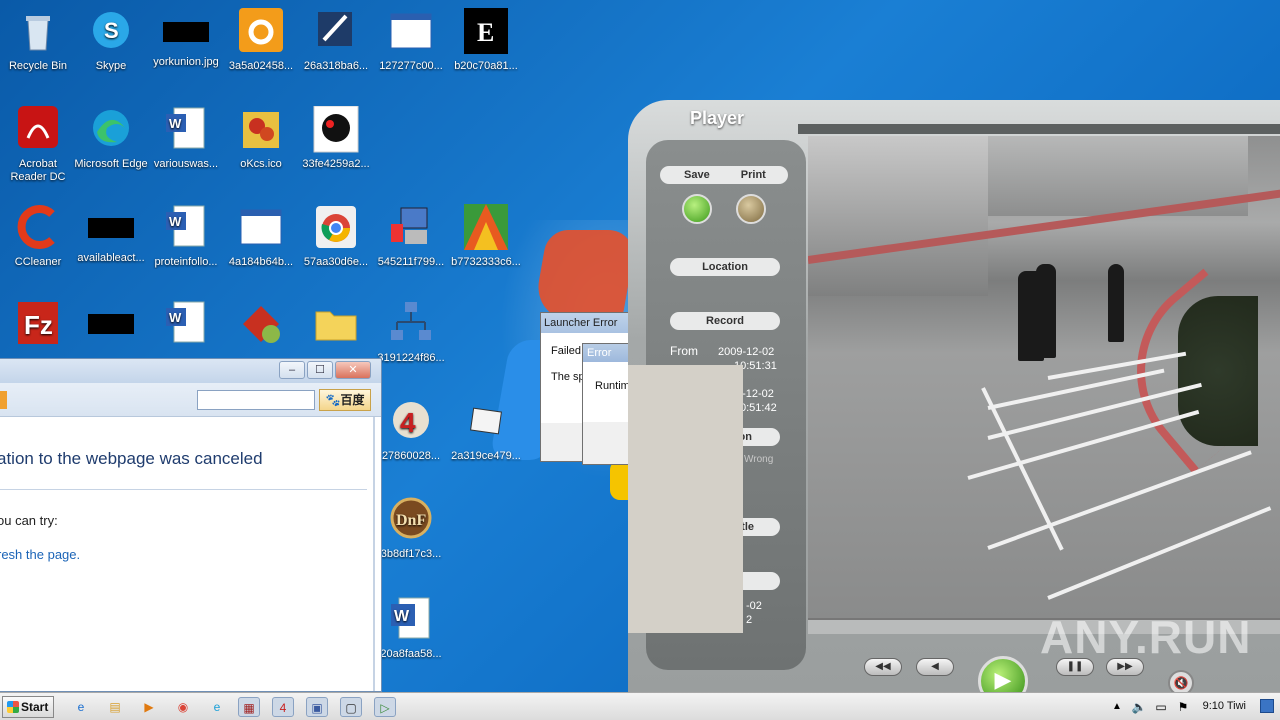  Describe the element at coordinates (685, 499) in the screenshot. I see `blank-window-fragment` at that location.